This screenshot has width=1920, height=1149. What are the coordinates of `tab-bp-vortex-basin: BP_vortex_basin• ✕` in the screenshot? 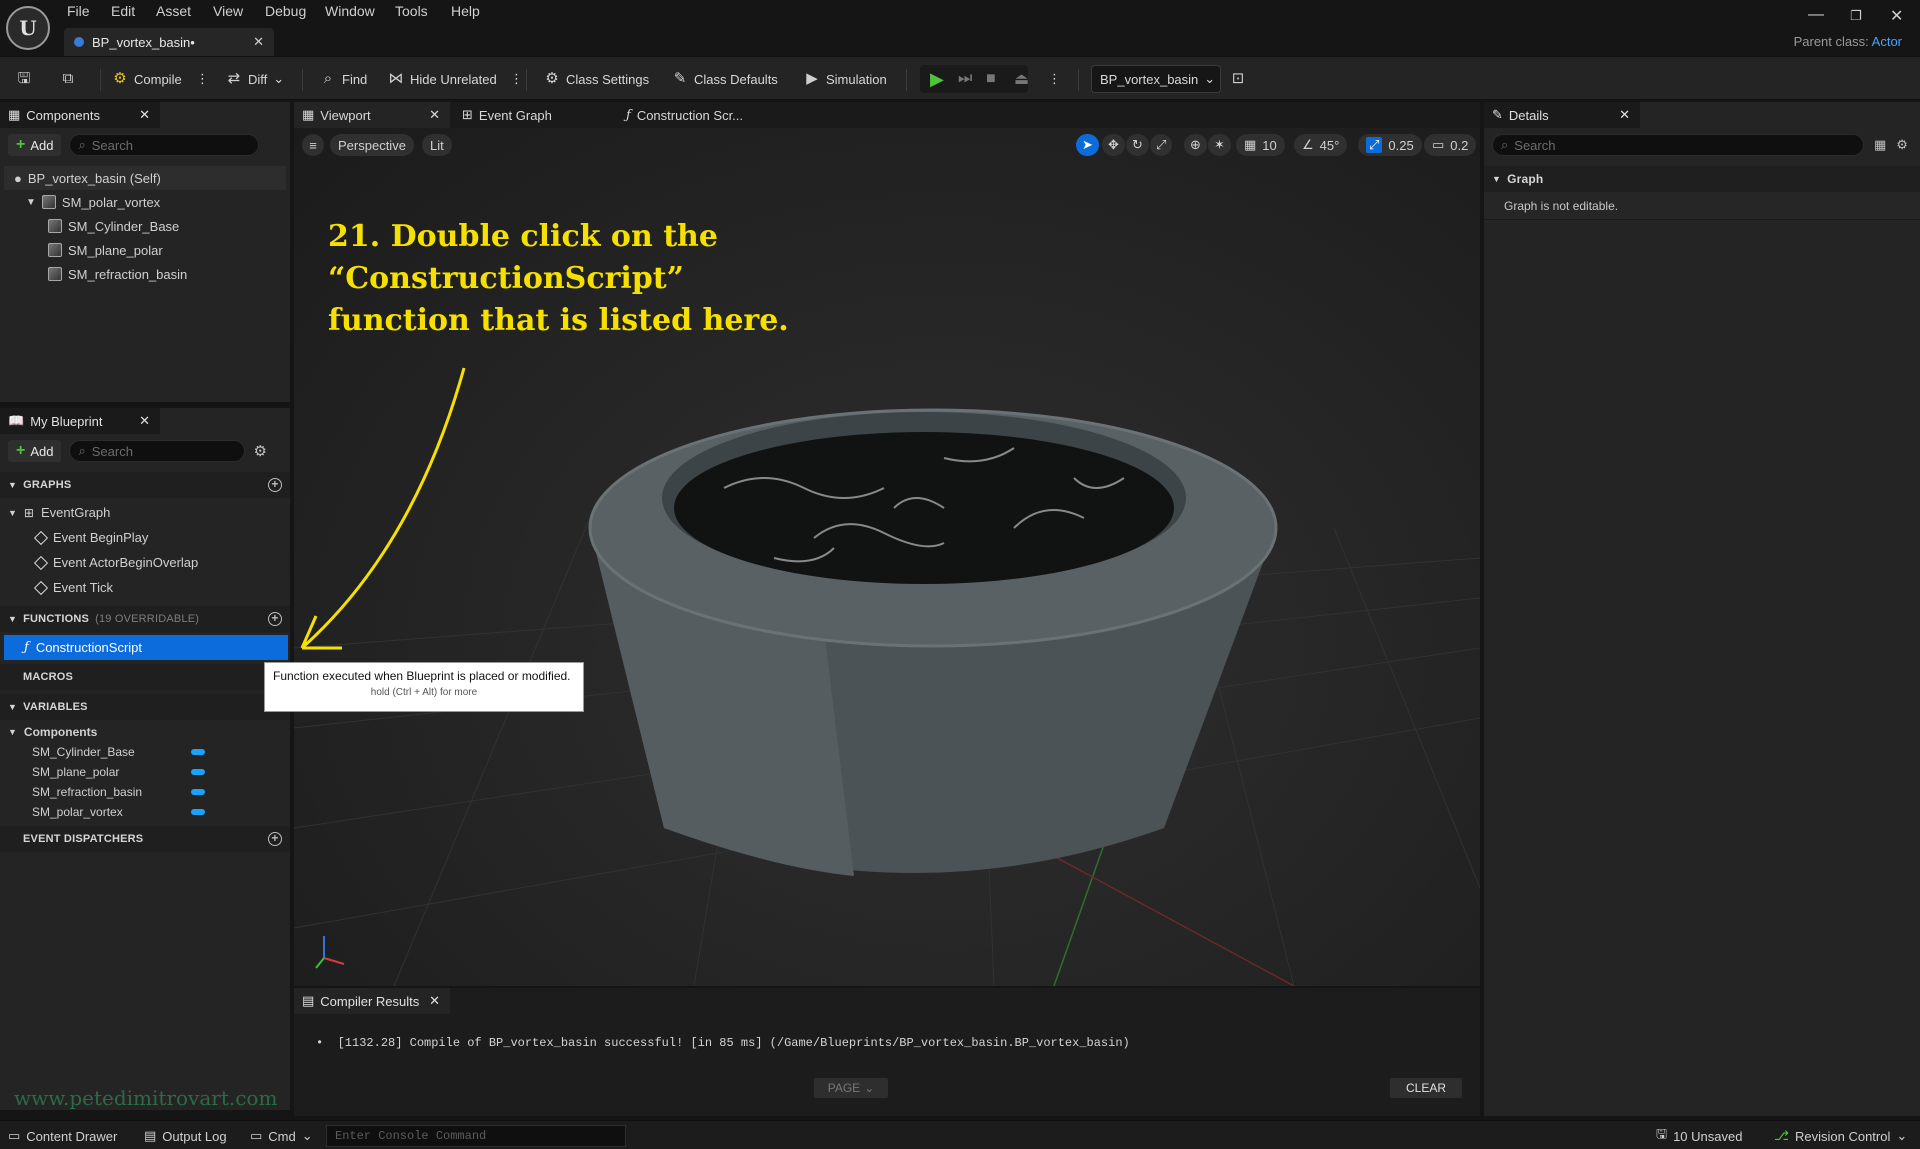 It's located at (169, 42).